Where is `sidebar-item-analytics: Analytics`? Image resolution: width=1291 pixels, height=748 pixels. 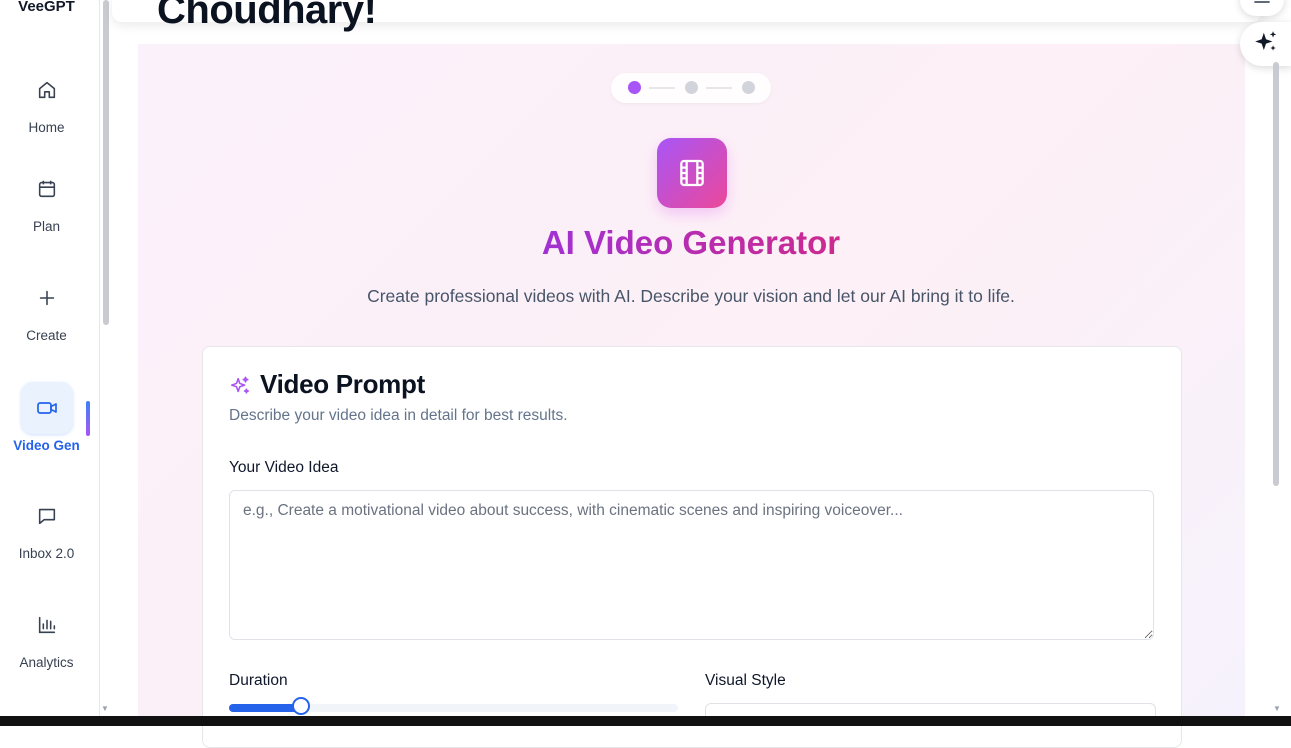 sidebar-item-analytics: Analytics is located at coordinates (46, 634).